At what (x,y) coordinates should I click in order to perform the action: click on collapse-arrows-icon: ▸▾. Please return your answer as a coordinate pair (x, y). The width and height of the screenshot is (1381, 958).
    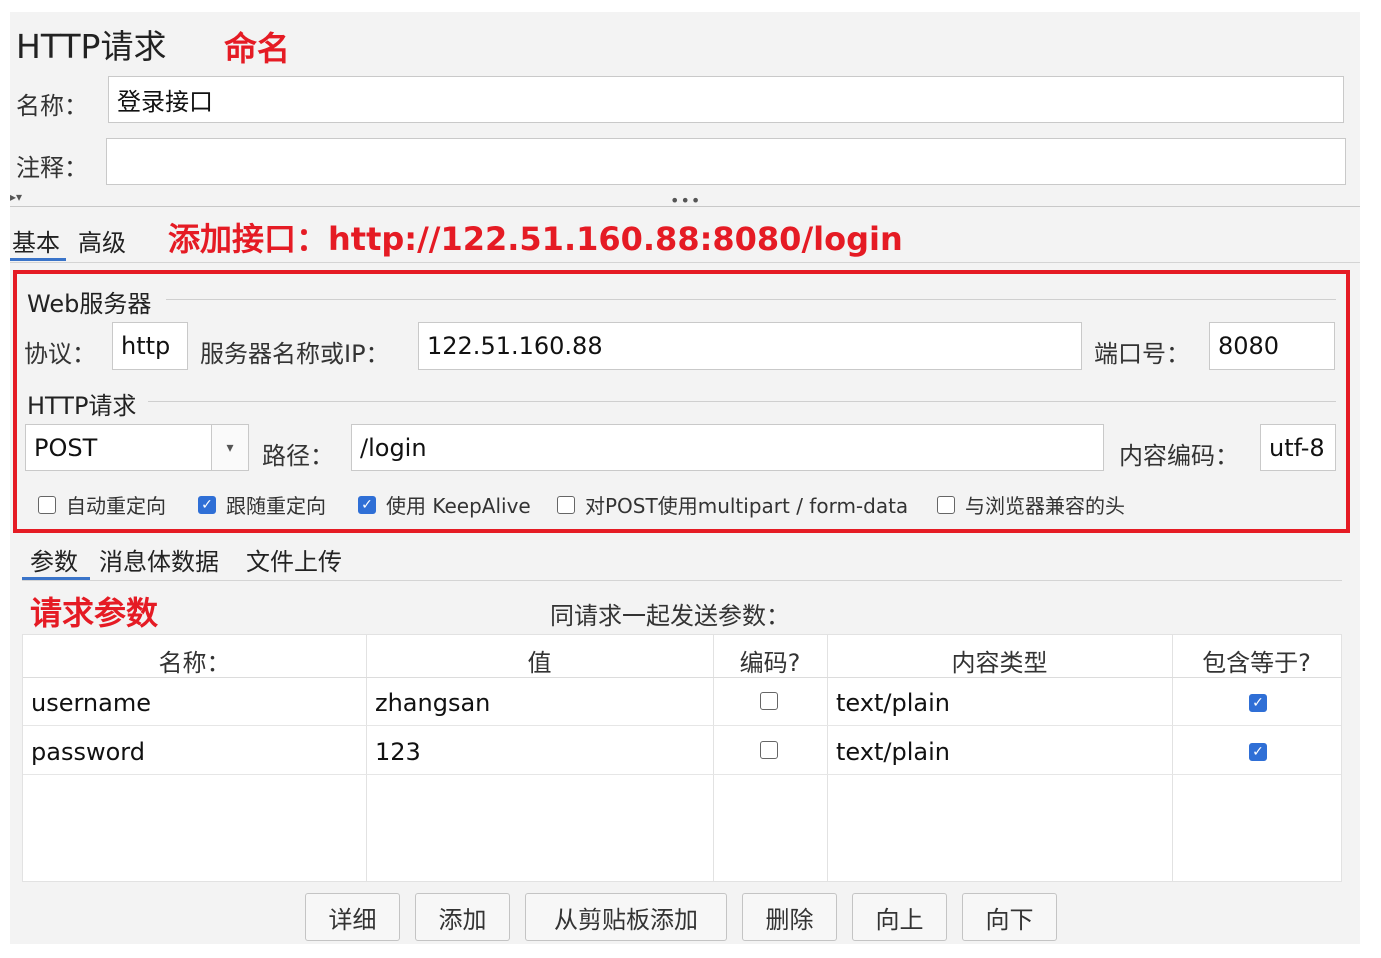
    Looking at the image, I should click on (16, 197).